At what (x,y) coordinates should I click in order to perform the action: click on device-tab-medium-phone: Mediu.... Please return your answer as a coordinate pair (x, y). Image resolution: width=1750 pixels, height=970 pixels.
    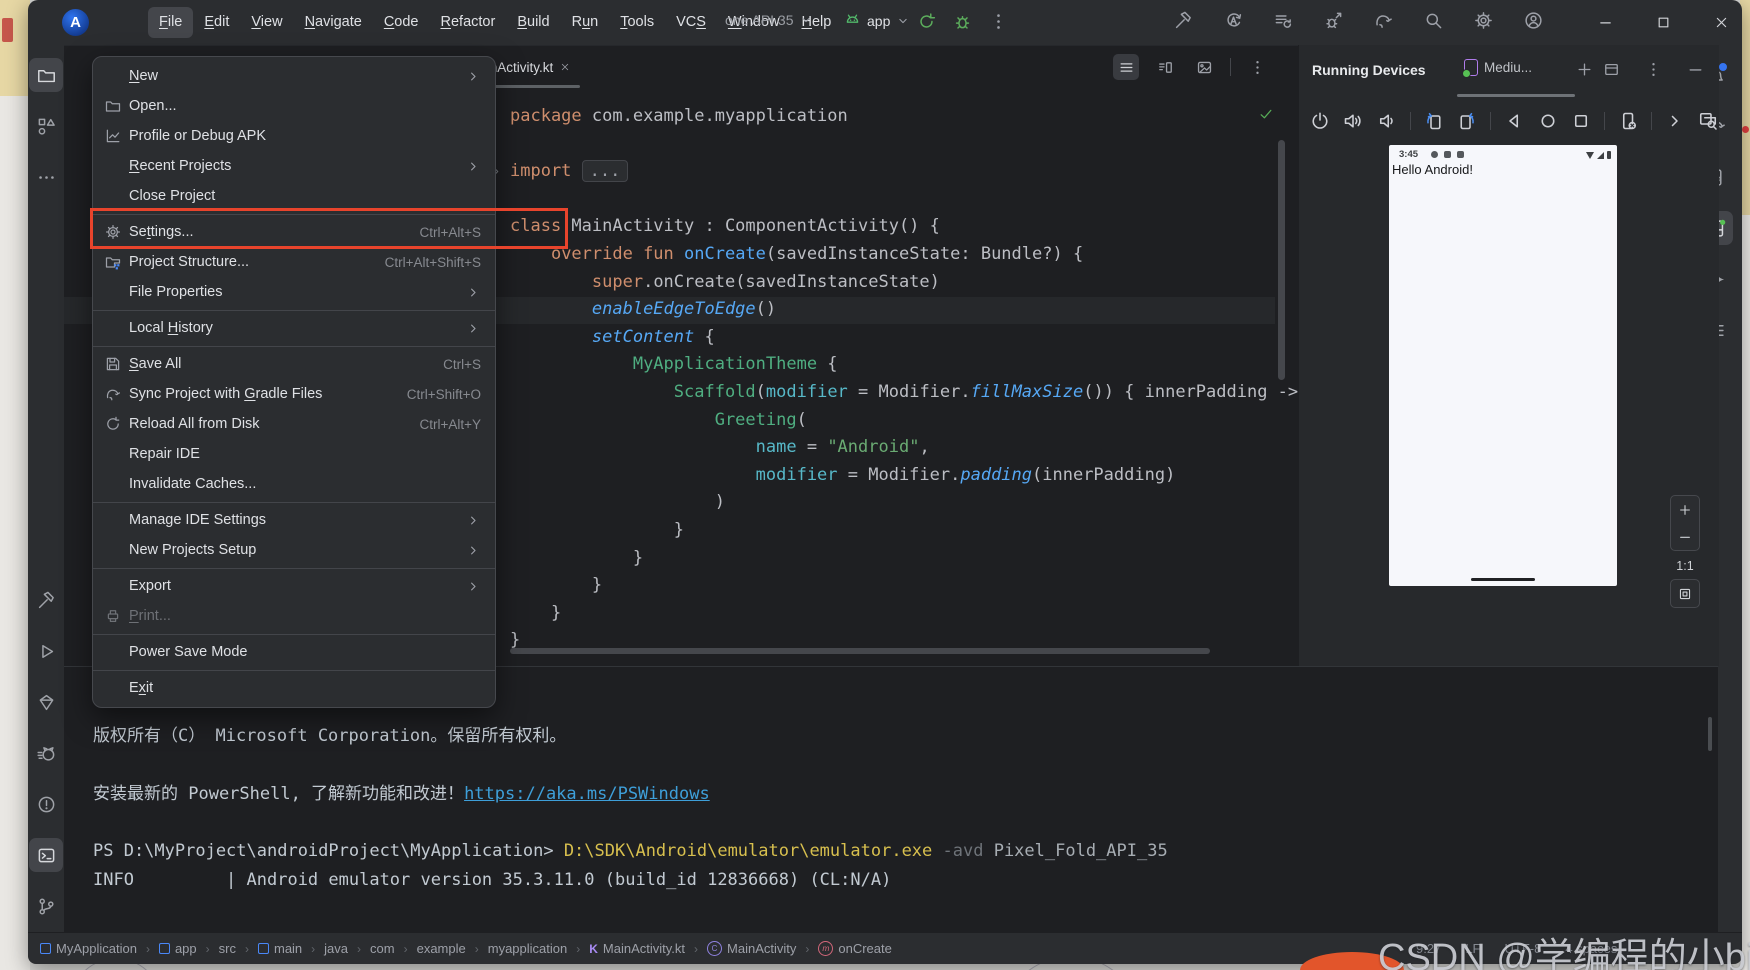
    Looking at the image, I should click on (1497, 68).